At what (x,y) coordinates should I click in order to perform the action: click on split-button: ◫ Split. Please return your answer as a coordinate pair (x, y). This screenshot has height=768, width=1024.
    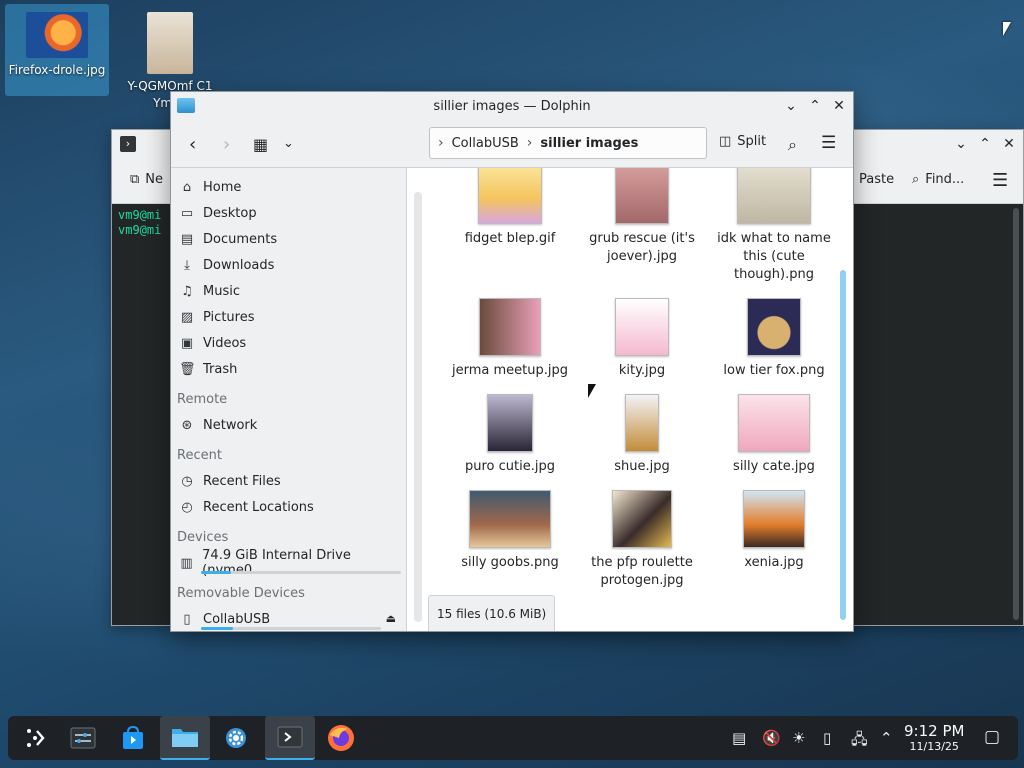
    Looking at the image, I should click on (742, 141).